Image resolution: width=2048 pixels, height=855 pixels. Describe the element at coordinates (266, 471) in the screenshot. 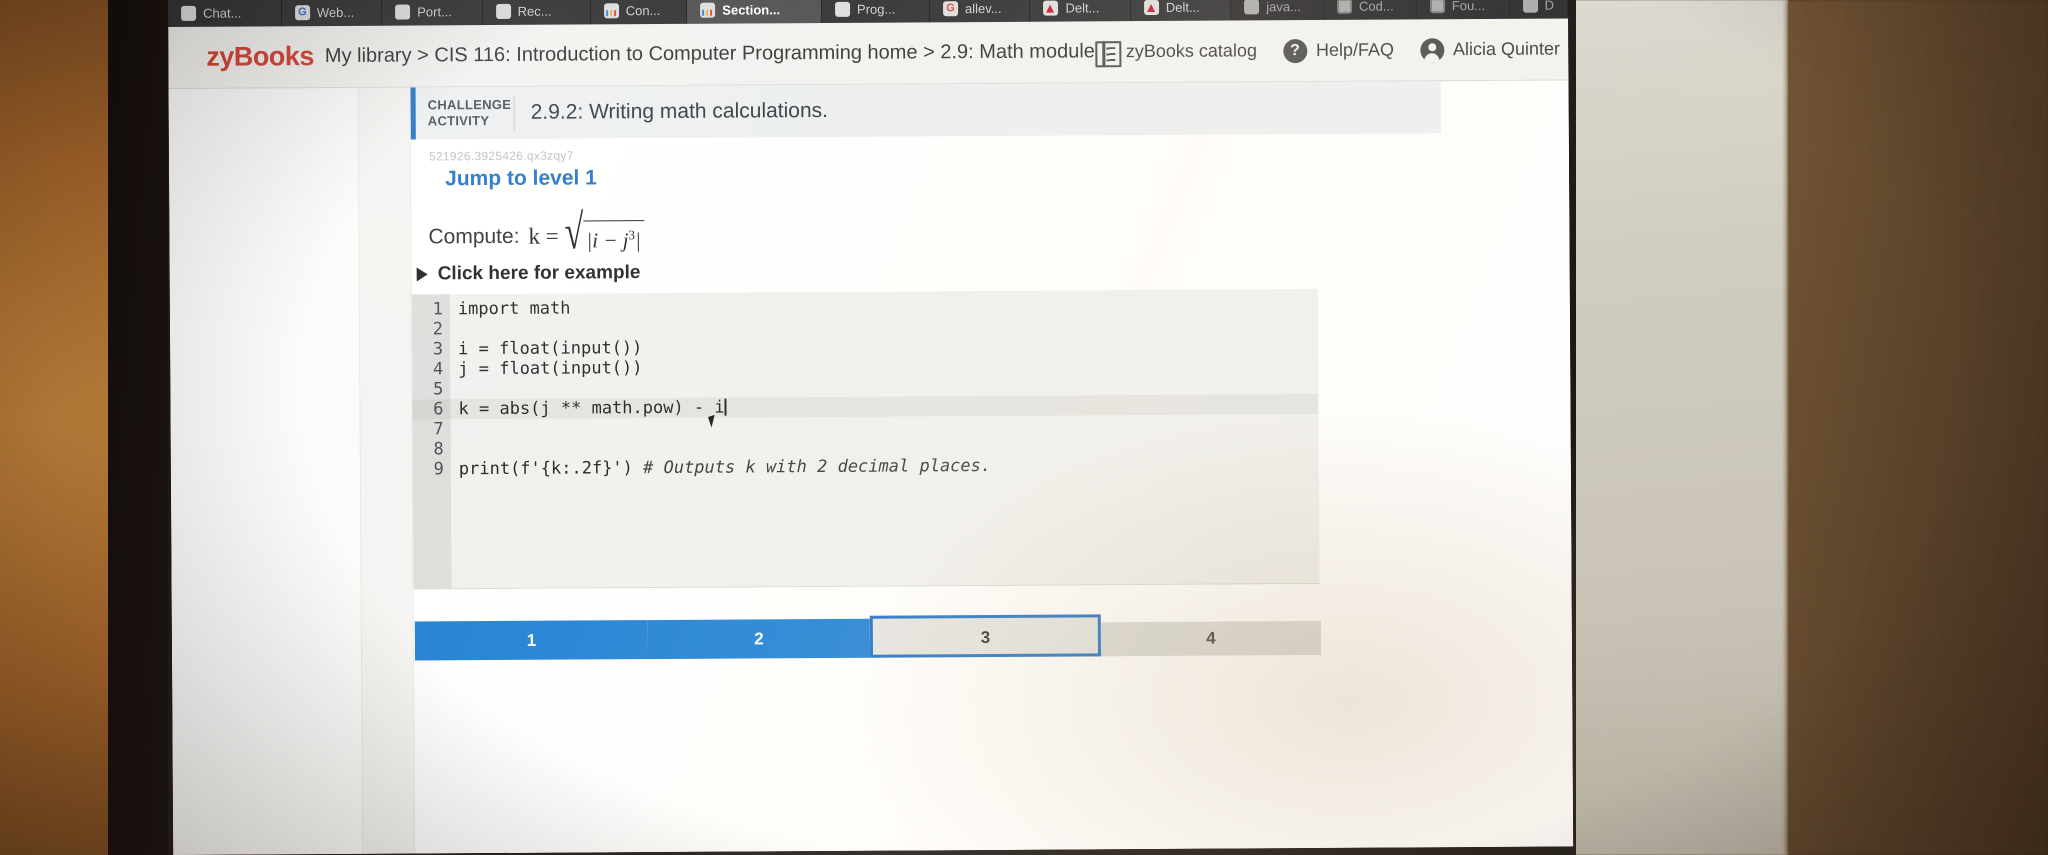

I see `left-margin-rail` at that location.